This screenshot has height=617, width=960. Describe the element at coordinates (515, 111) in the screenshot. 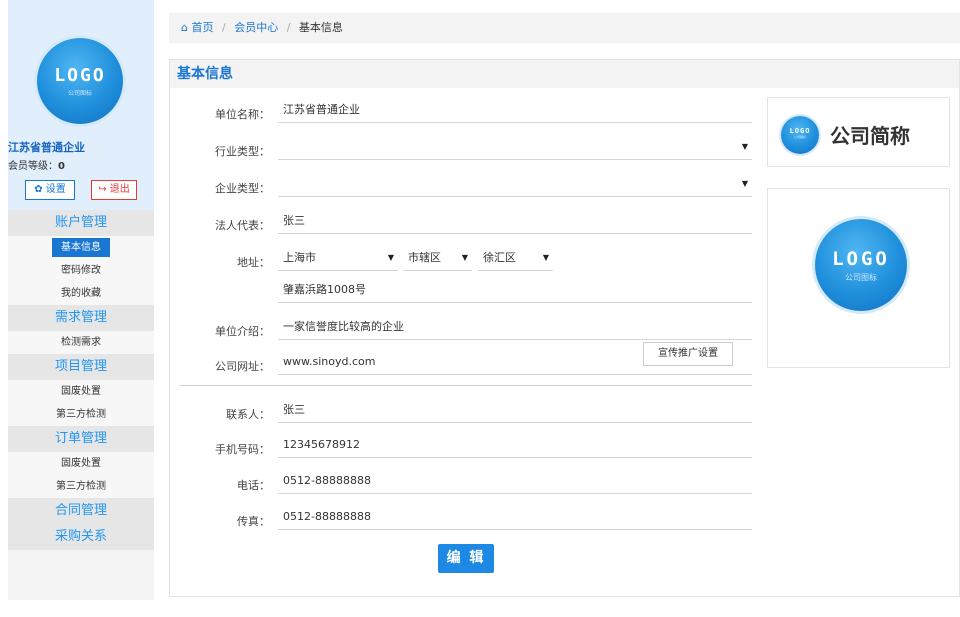

I see `unit-name-field: 江苏省普通企业` at that location.